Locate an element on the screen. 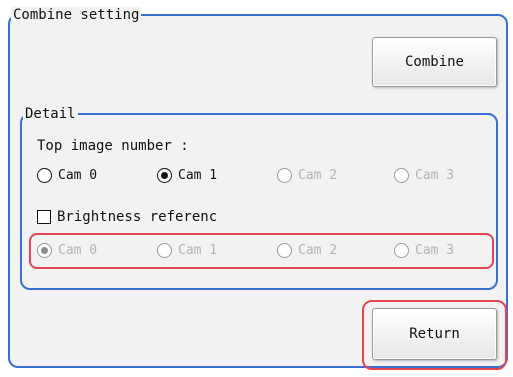  return-button: Return is located at coordinates (434, 334).